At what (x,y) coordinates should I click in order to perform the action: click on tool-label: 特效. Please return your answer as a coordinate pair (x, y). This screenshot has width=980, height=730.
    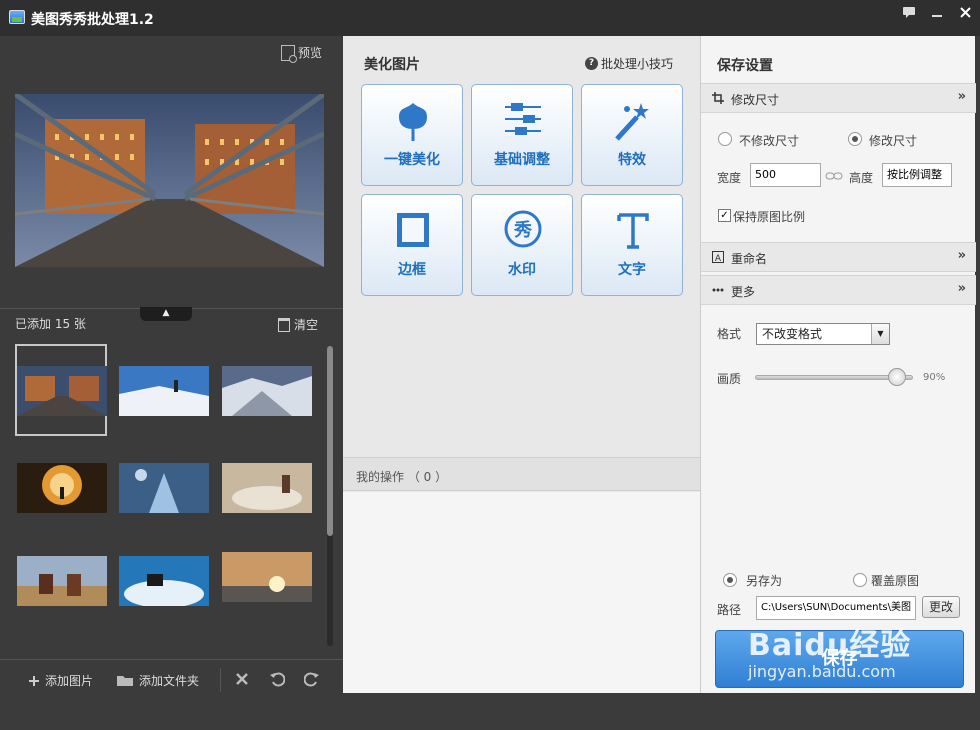
    Looking at the image, I should click on (632, 160).